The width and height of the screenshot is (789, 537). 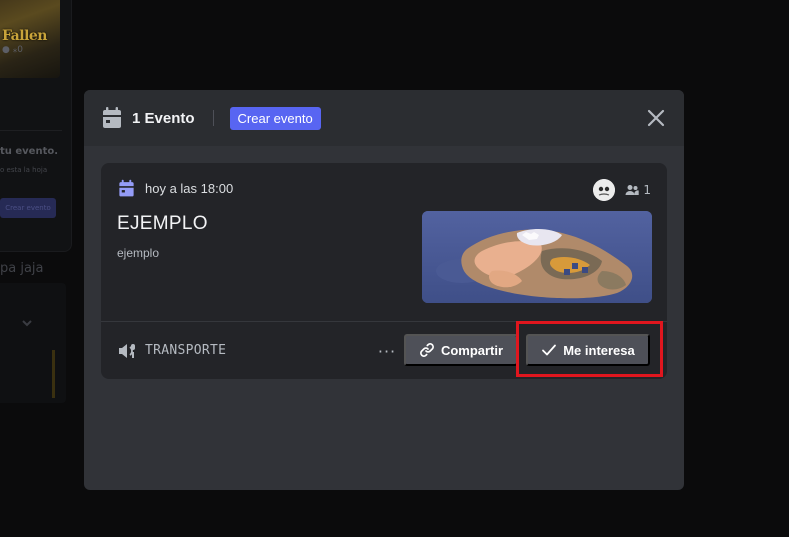 What do you see at coordinates (189, 188) in the screenshot?
I see `event-date: hoy a las 18:00` at bounding box center [189, 188].